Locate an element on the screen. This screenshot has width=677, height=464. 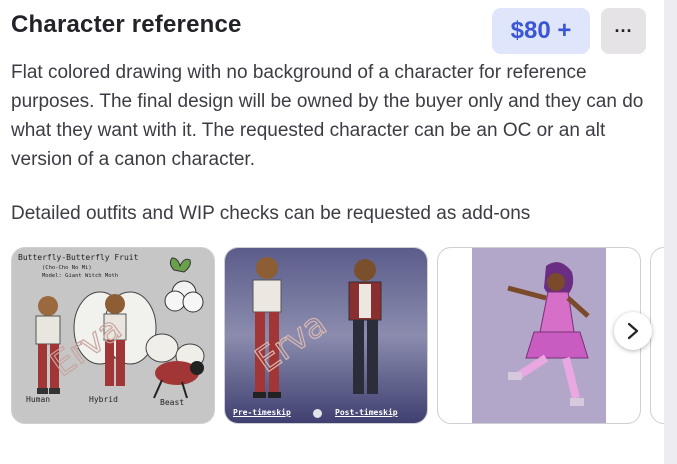
timeskip-art: Erva is located at coordinates (326, 335).